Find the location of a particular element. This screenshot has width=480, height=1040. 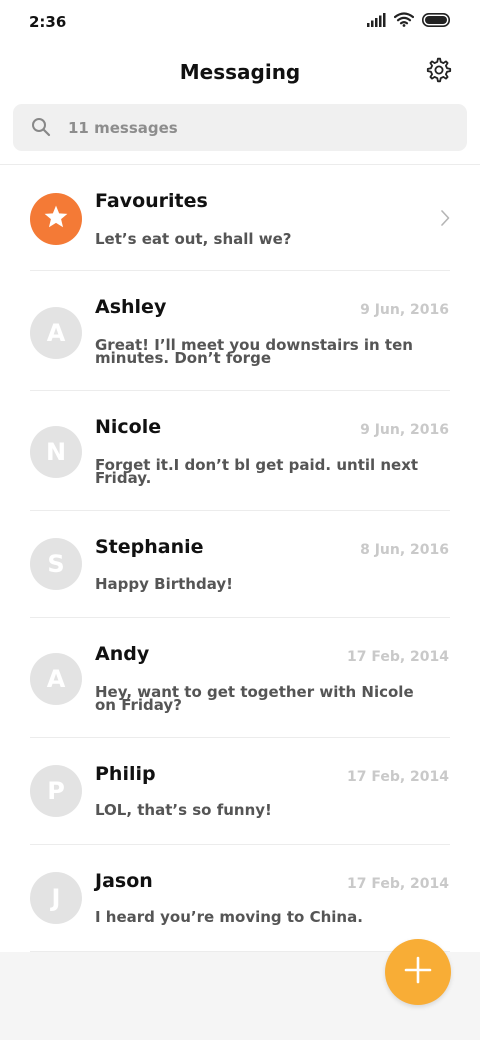

gear-icon is located at coordinates (439, 72).